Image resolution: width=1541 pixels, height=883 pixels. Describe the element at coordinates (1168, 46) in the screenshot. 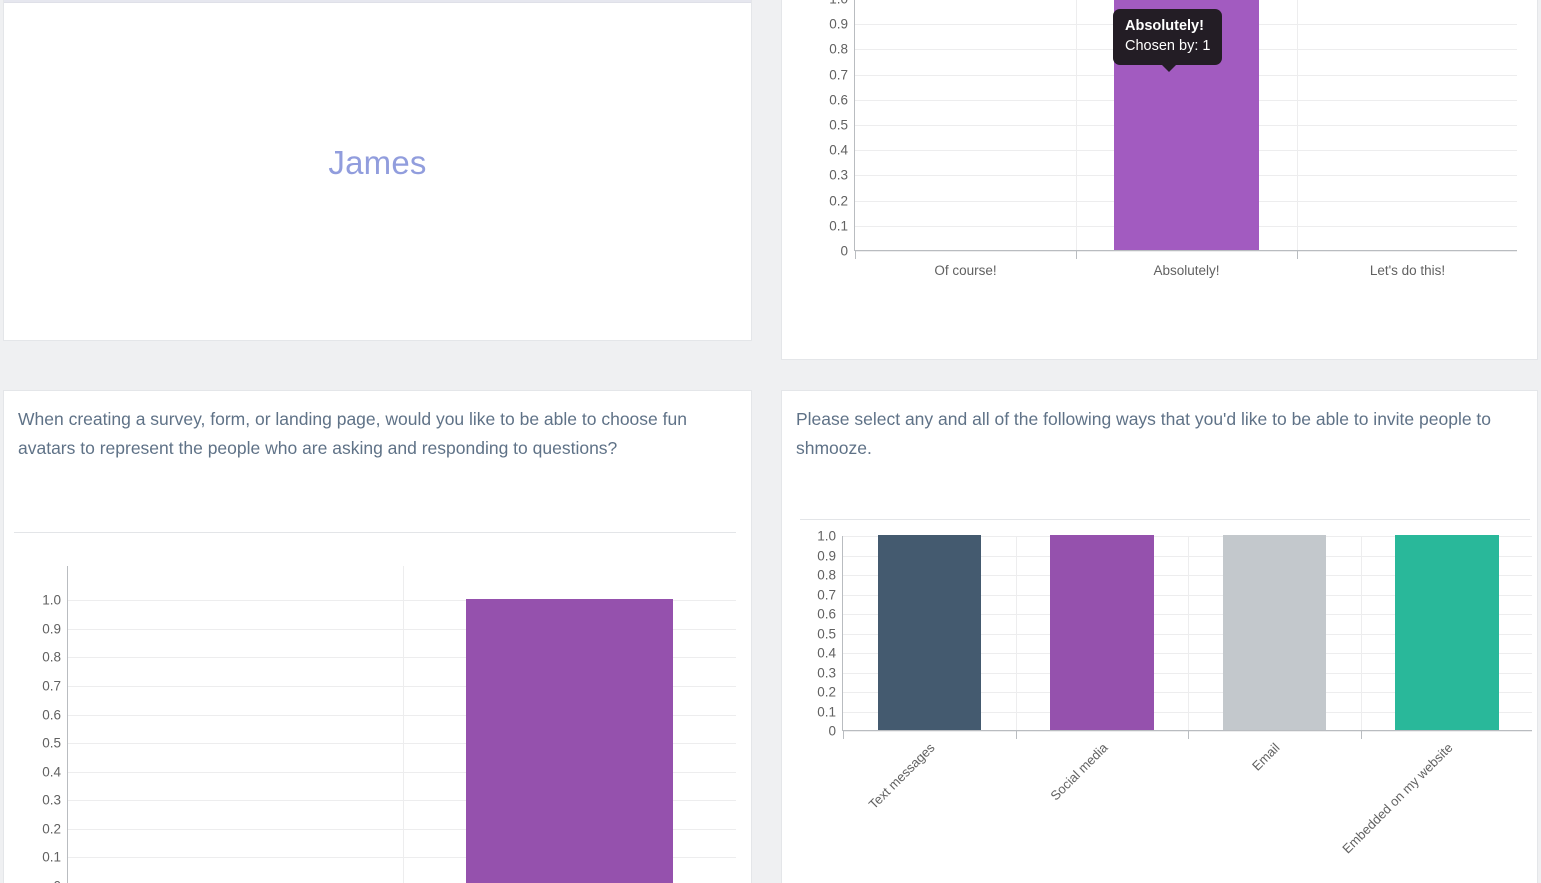

I see `tooltip-detail: Chosen by: 1` at that location.